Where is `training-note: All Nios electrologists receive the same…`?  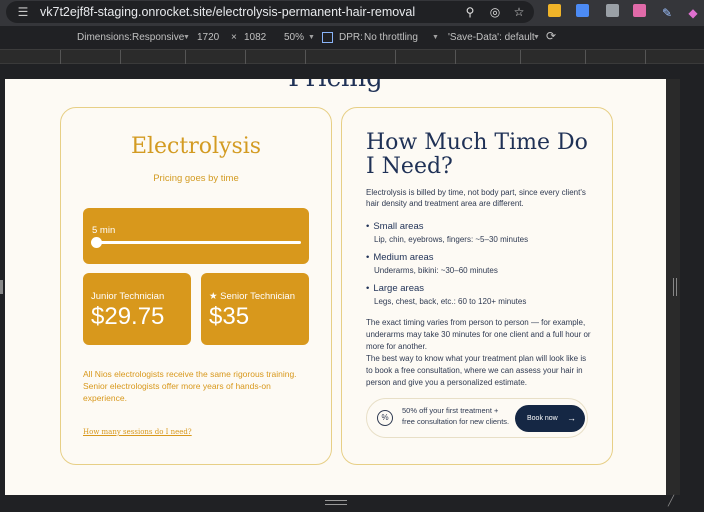
training-note: All Nios electrologists receive the same… is located at coordinates (190, 386).